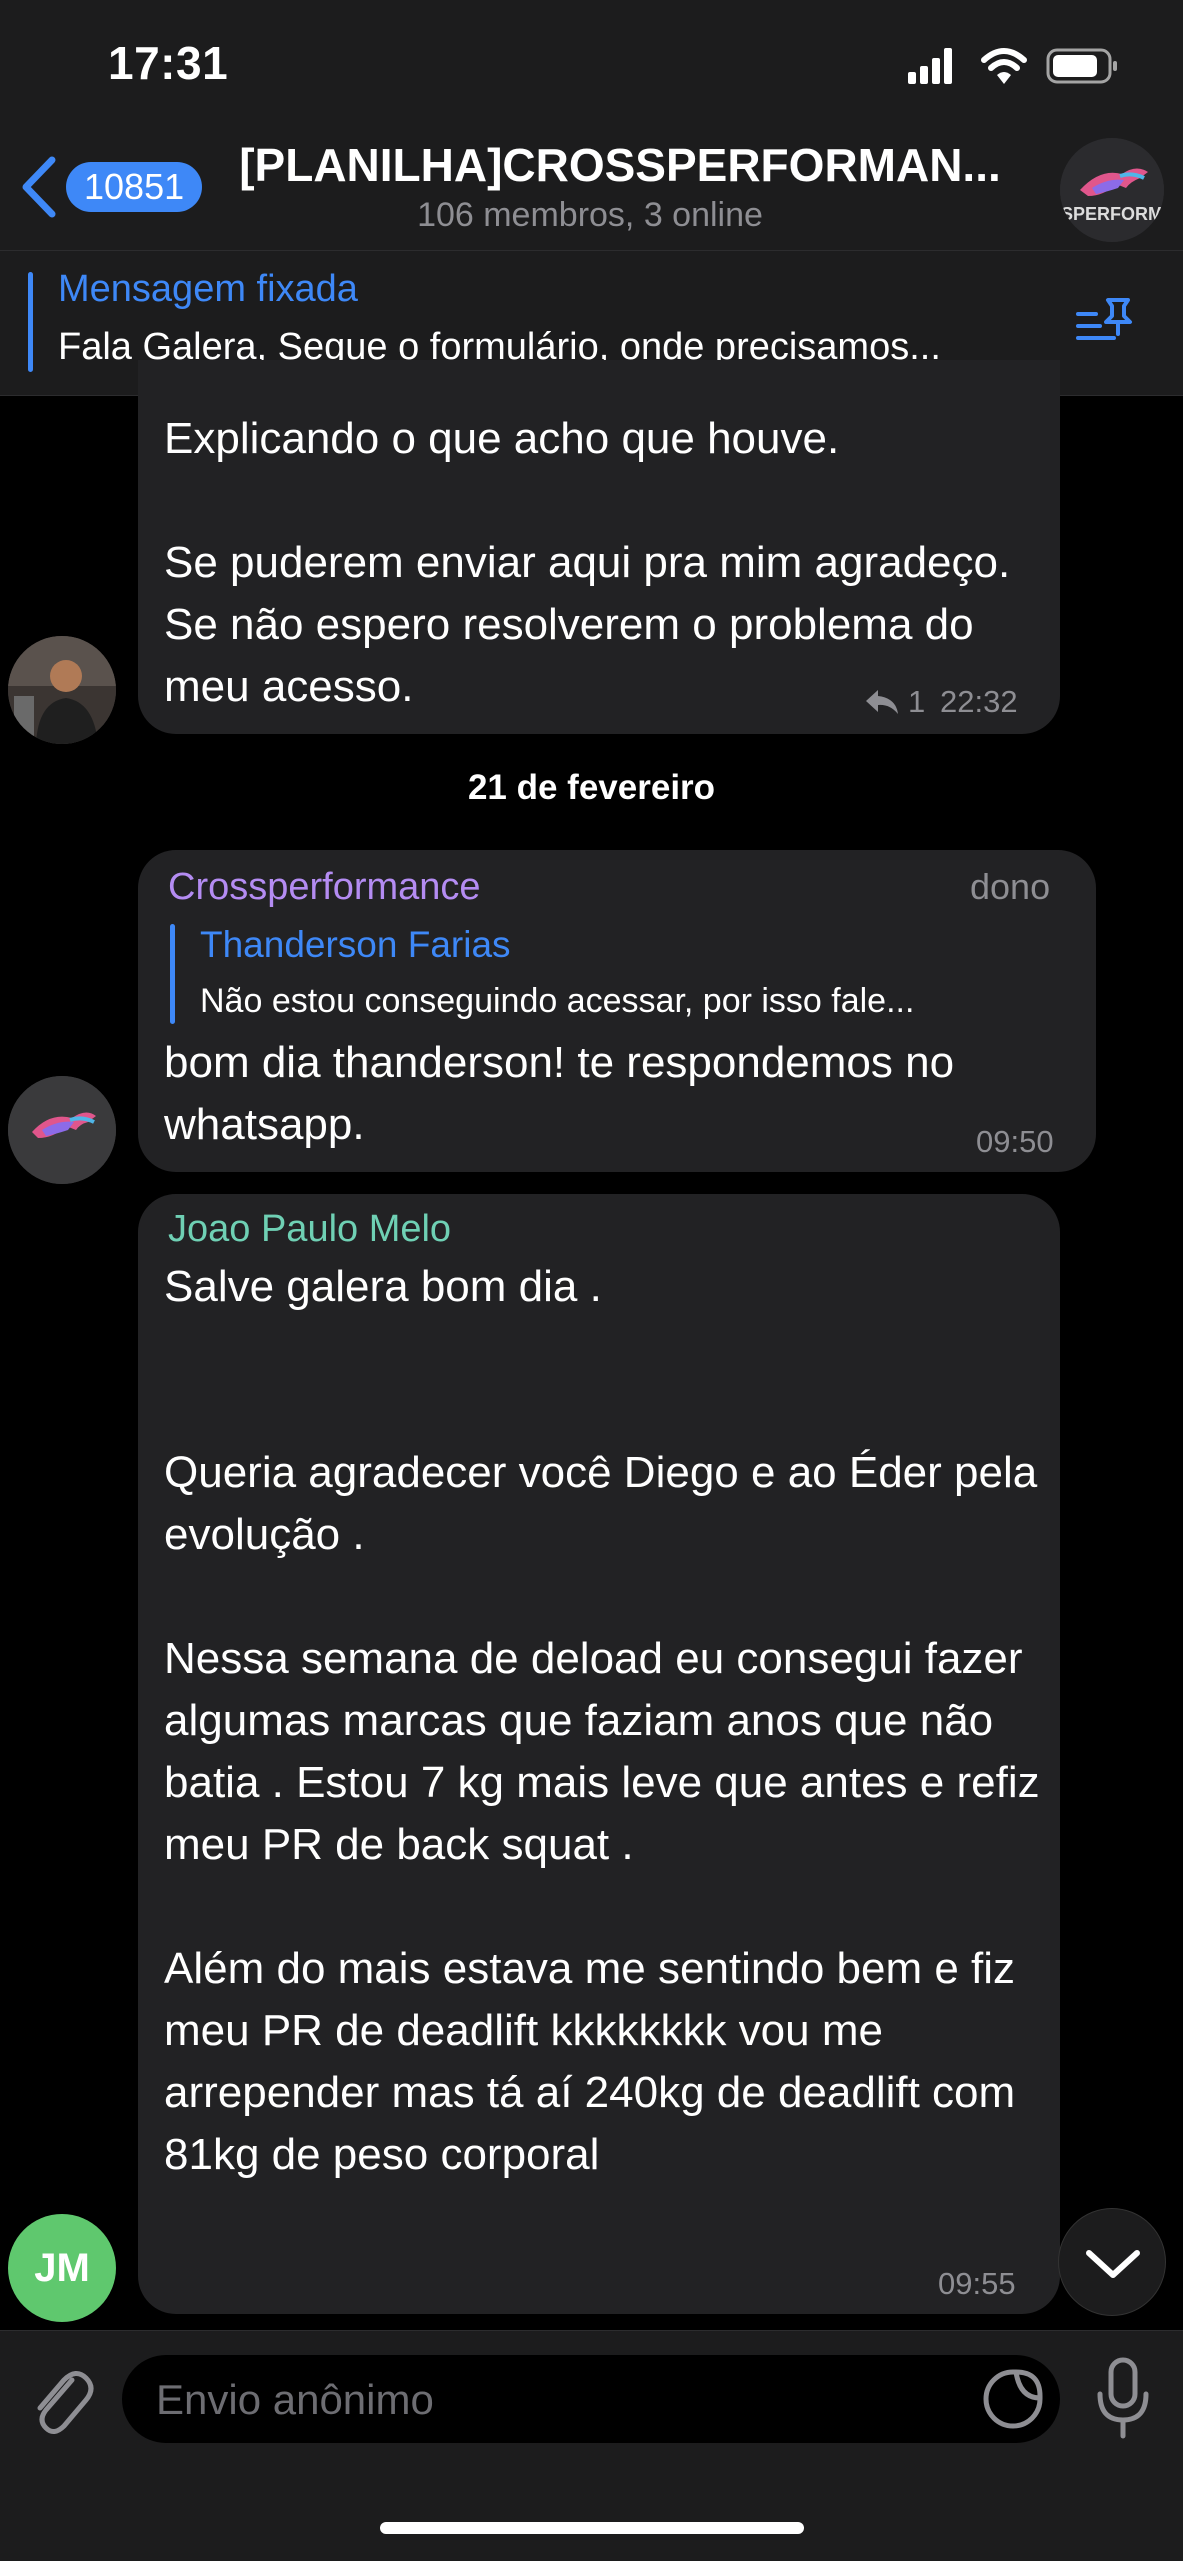 Image resolution: width=1183 pixels, height=2561 pixels. What do you see at coordinates (355, 945) in the screenshot?
I see `quote-author: Thanderson Farias` at bounding box center [355, 945].